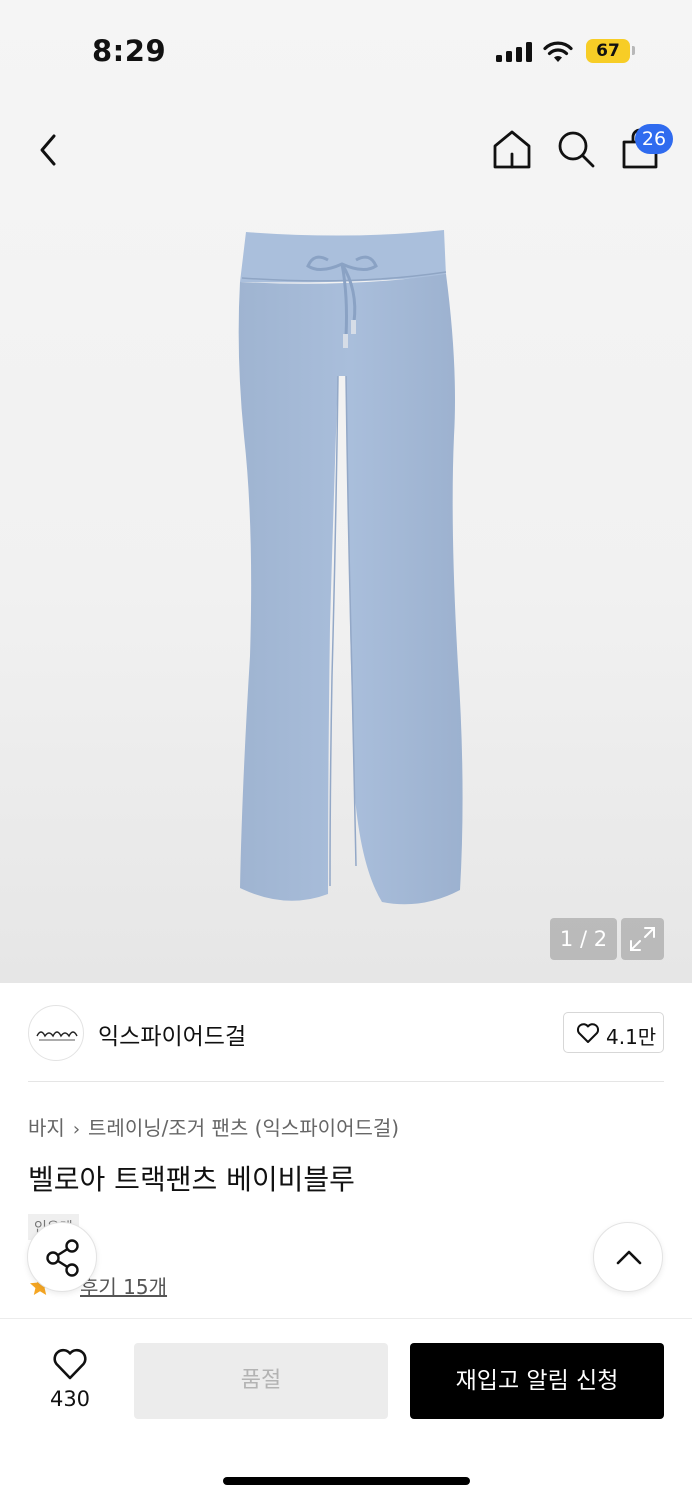 The height and width of the screenshot is (1500, 692). What do you see at coordinates (70, 1382) in the screenshot?
I see `wishlist-button: 430` at bounding box center [70, 1382].